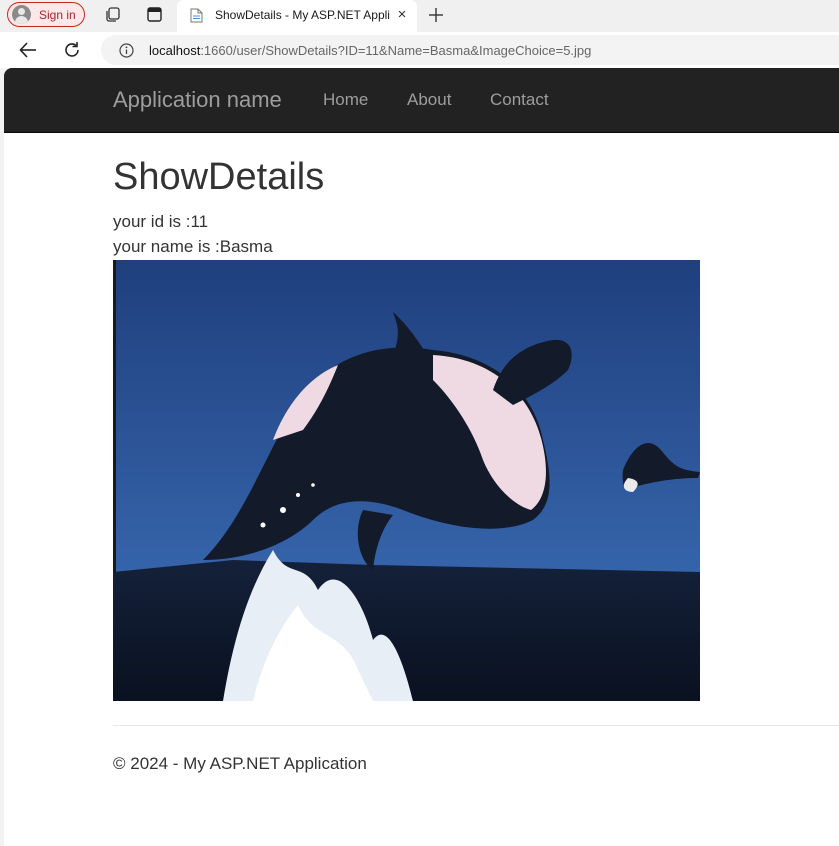 The width and height of the screenshot is (839, 846). I want to click on plus-icon, so click(436, 15).